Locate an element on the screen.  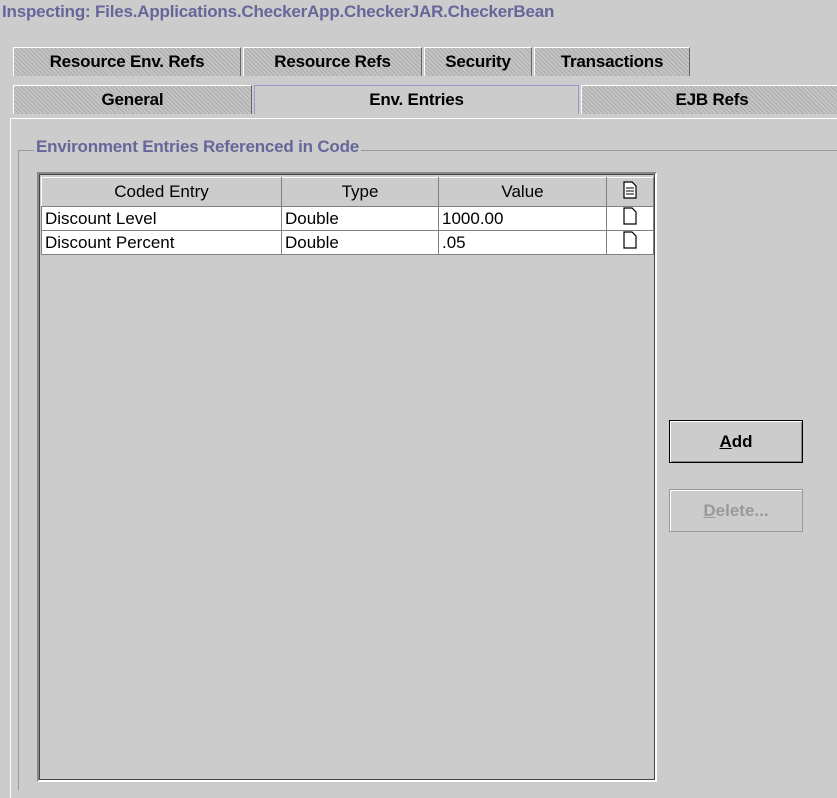
cell-coded-entry: Discount Level is located at coordinates (161, 218).